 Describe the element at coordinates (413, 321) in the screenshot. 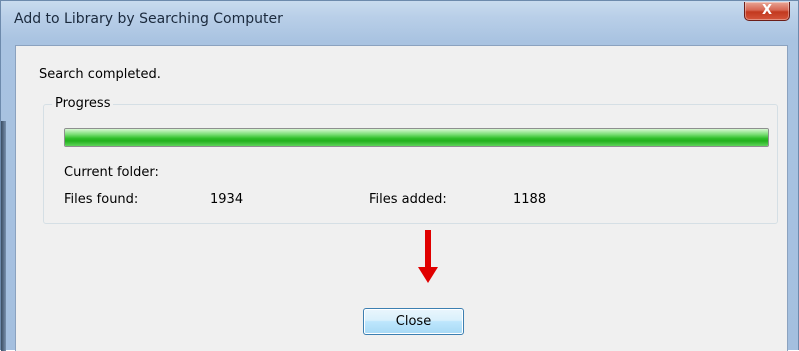

I see `close-button: Close` at that location.